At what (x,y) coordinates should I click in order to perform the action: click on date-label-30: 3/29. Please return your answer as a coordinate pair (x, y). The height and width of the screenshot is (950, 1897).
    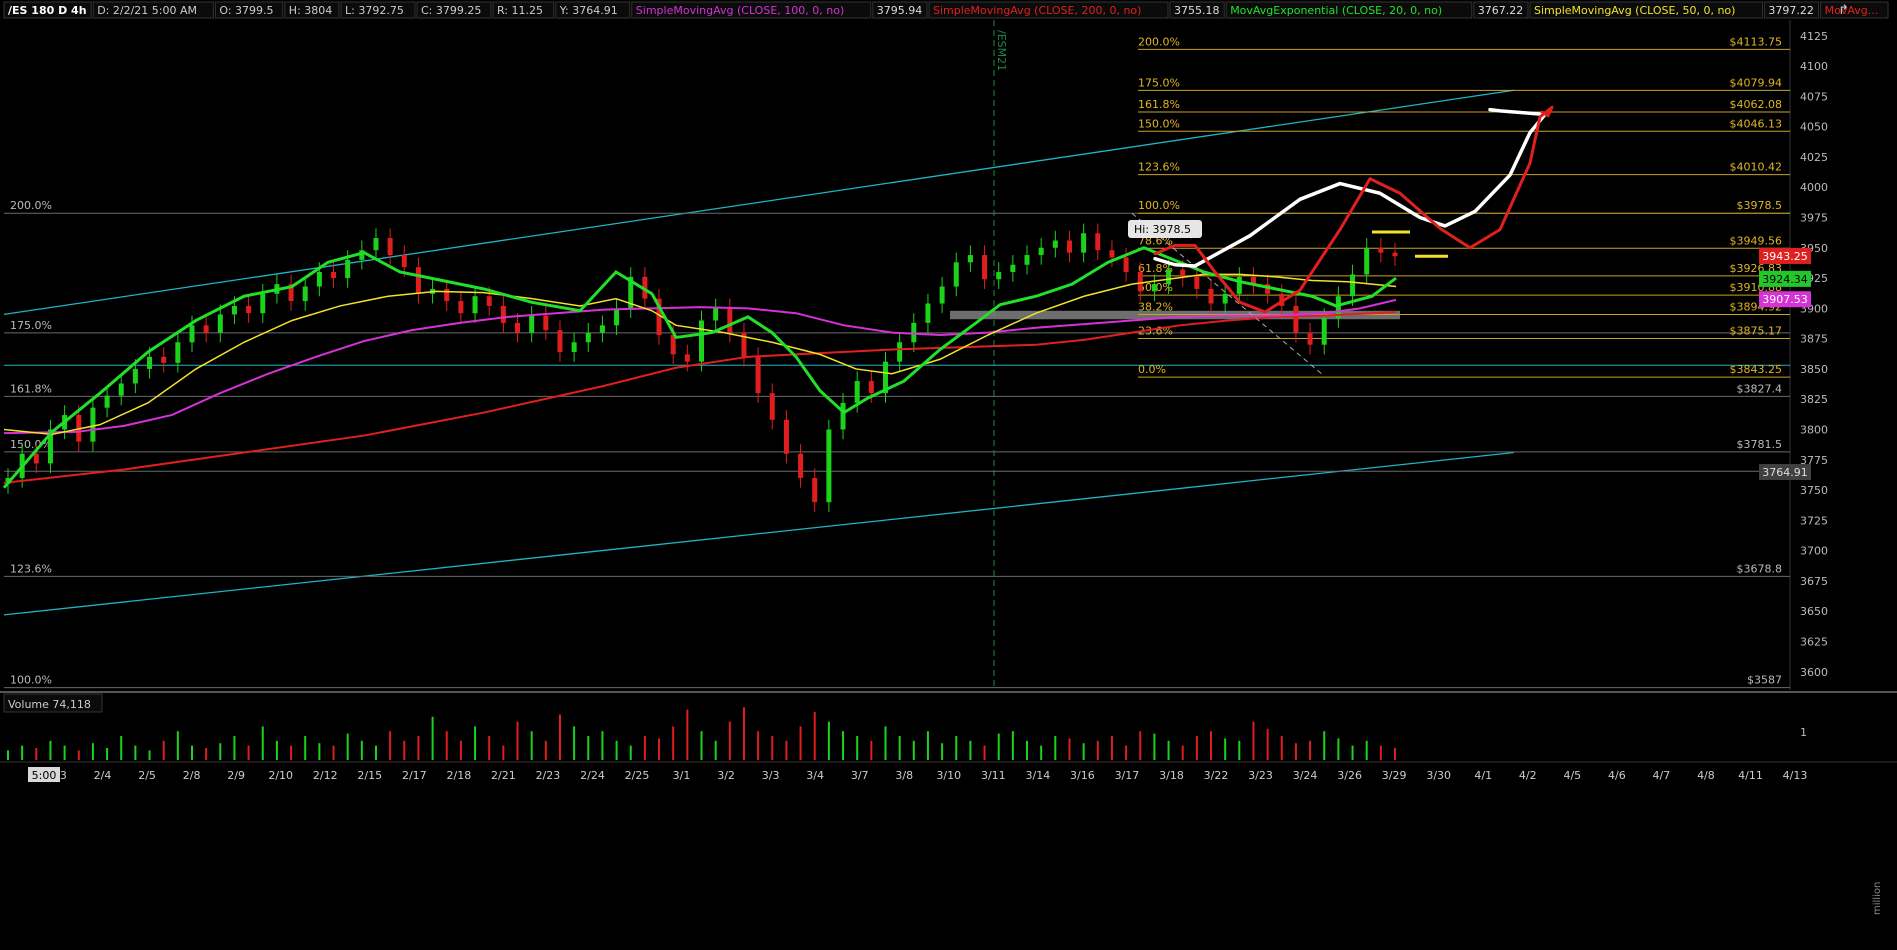
    Looking at the image, I should click on (1394, 775).